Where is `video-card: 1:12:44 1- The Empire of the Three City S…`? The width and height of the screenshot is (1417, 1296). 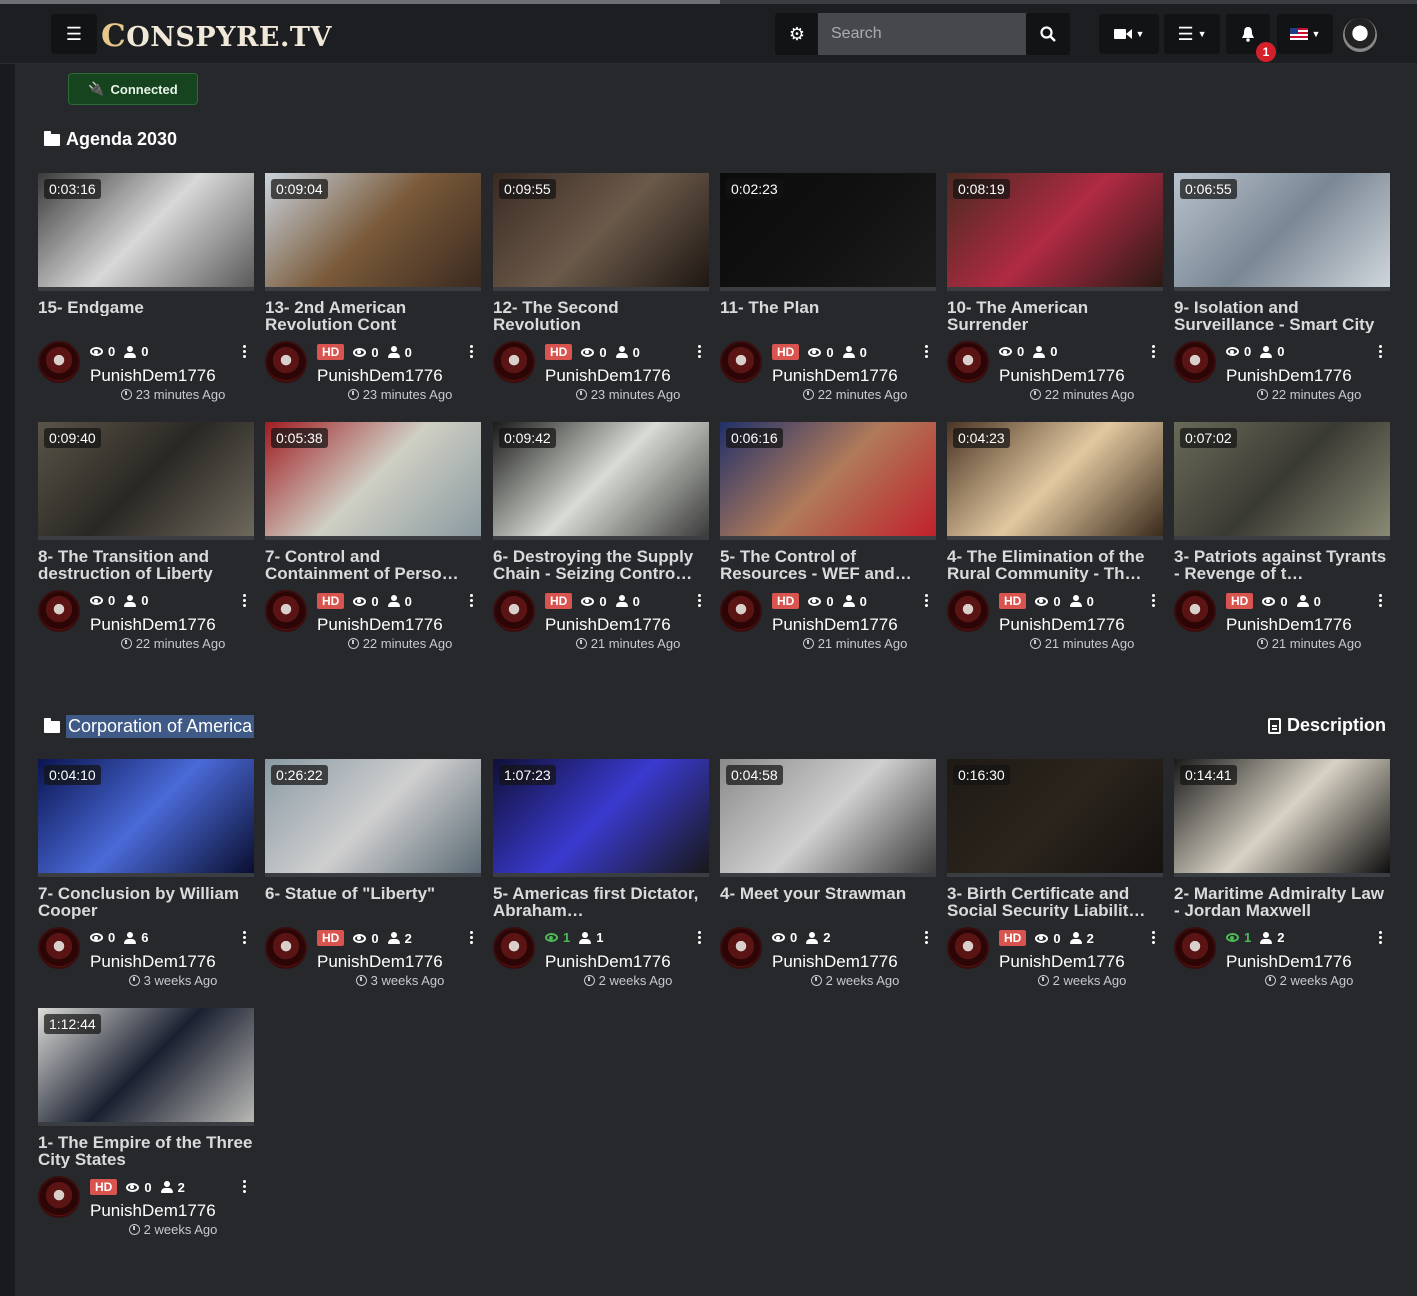 video-card: 1:12:44 1- The Empire of the Three City S… is located at coordinates (146, 1125).